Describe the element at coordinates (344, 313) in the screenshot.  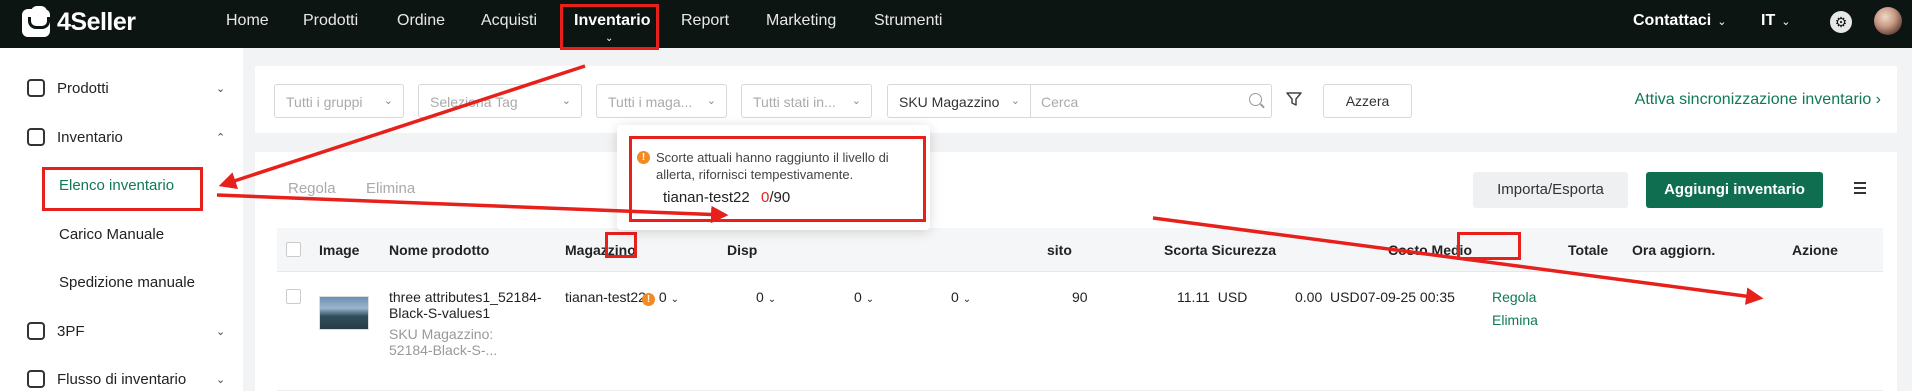
I see `product-image` at that location.